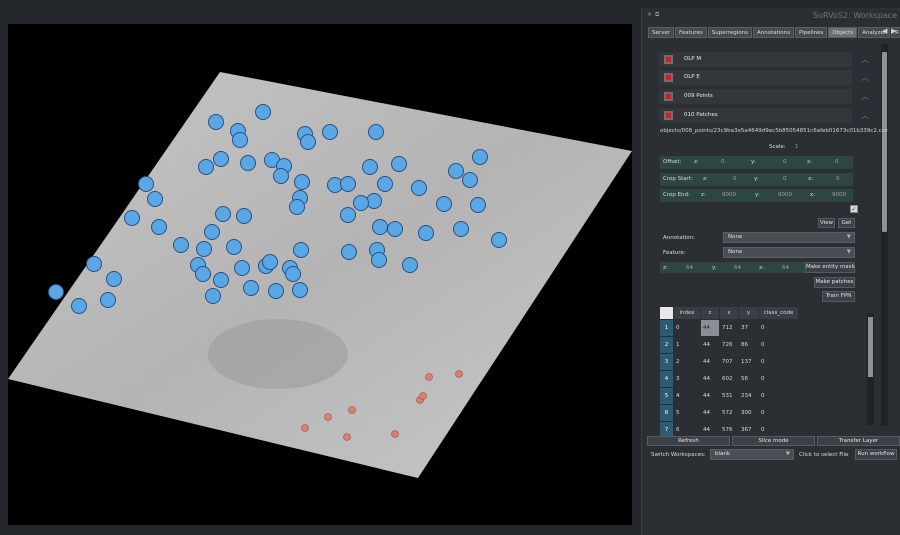 This screenshot has height=535, width=900. Describe the element at coordinates (748, 413) in the screenshot. I see `table-cell: 300` at that location.